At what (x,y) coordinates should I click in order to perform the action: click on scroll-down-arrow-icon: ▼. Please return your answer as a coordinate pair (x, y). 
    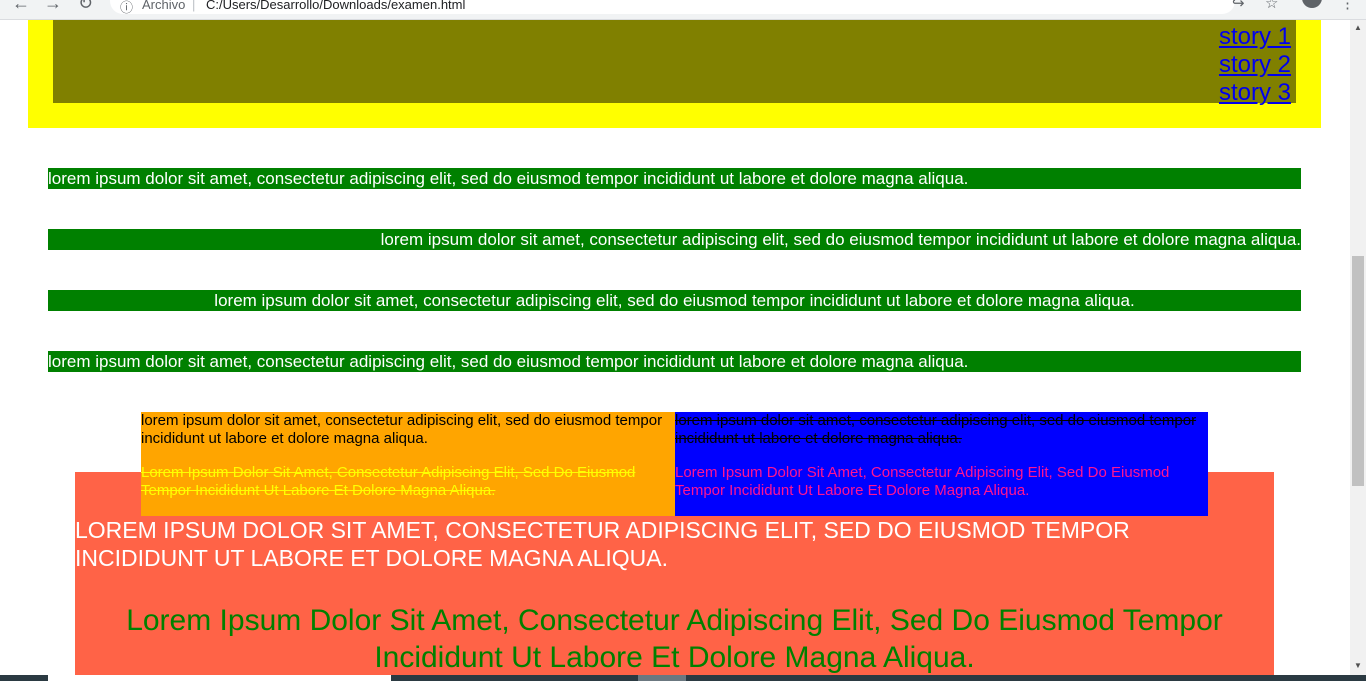
    Looking at the image, I should click on (1358, 665).